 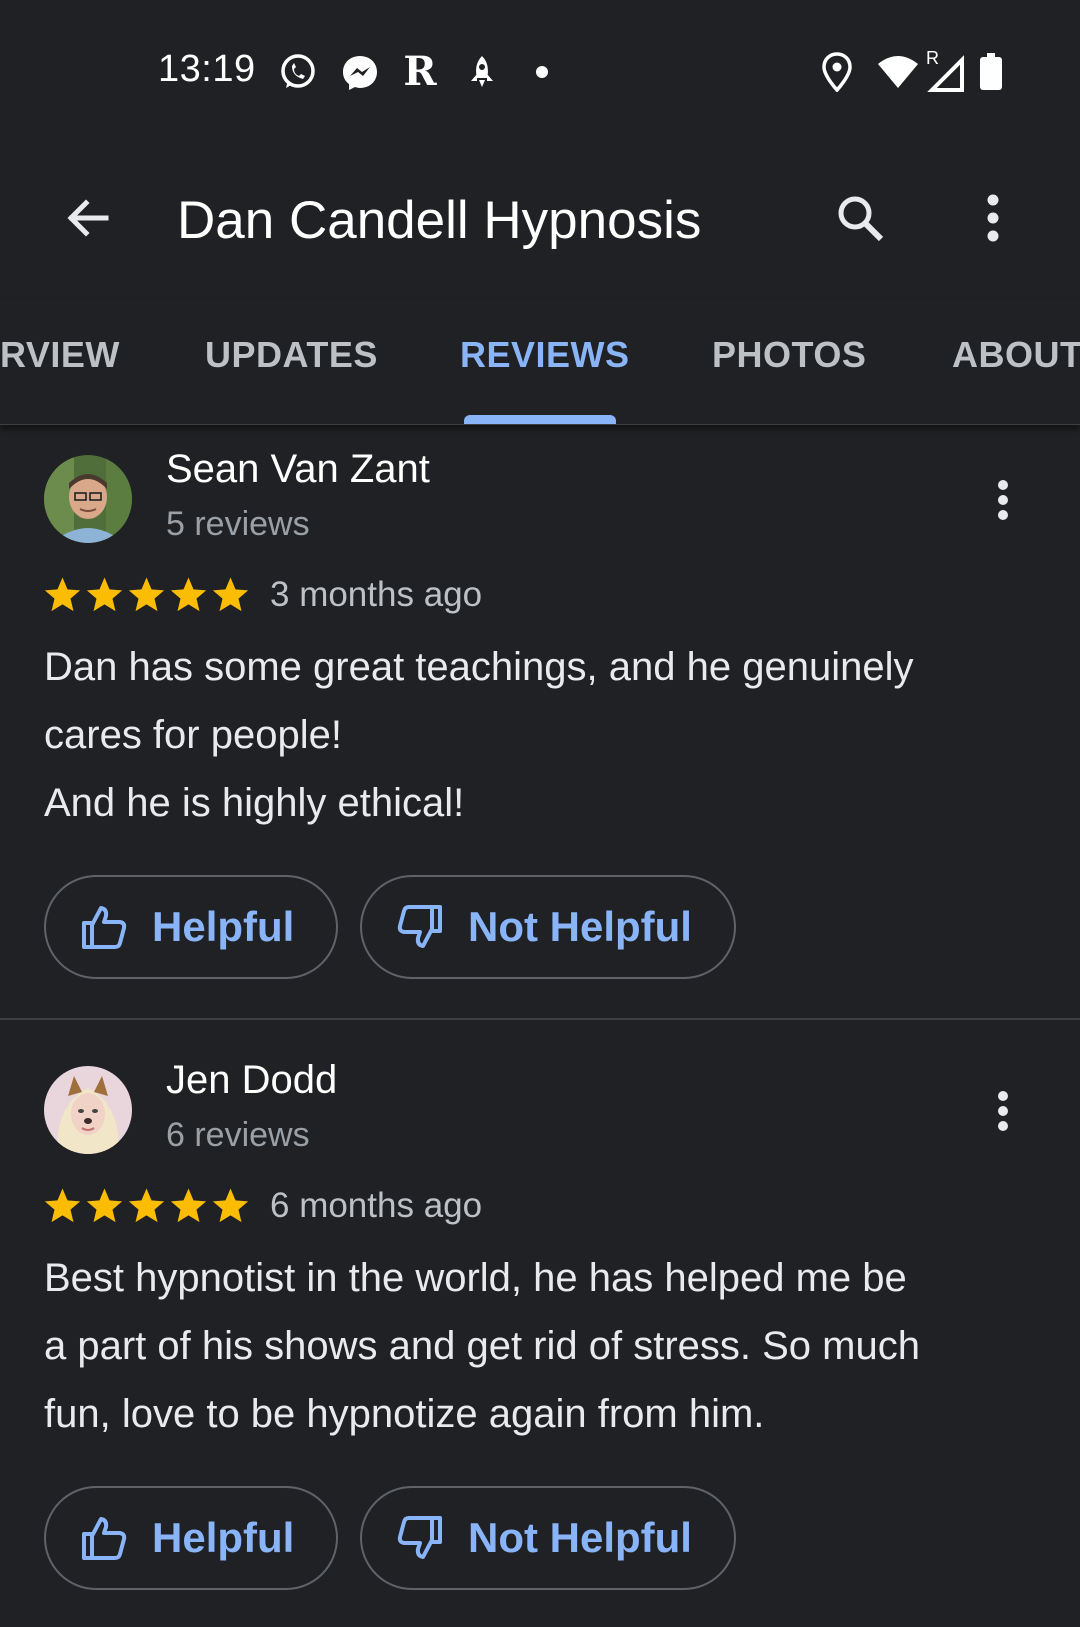 I want to click on reviewer-name: Sean Van Zant, so click(x=298, y=469).